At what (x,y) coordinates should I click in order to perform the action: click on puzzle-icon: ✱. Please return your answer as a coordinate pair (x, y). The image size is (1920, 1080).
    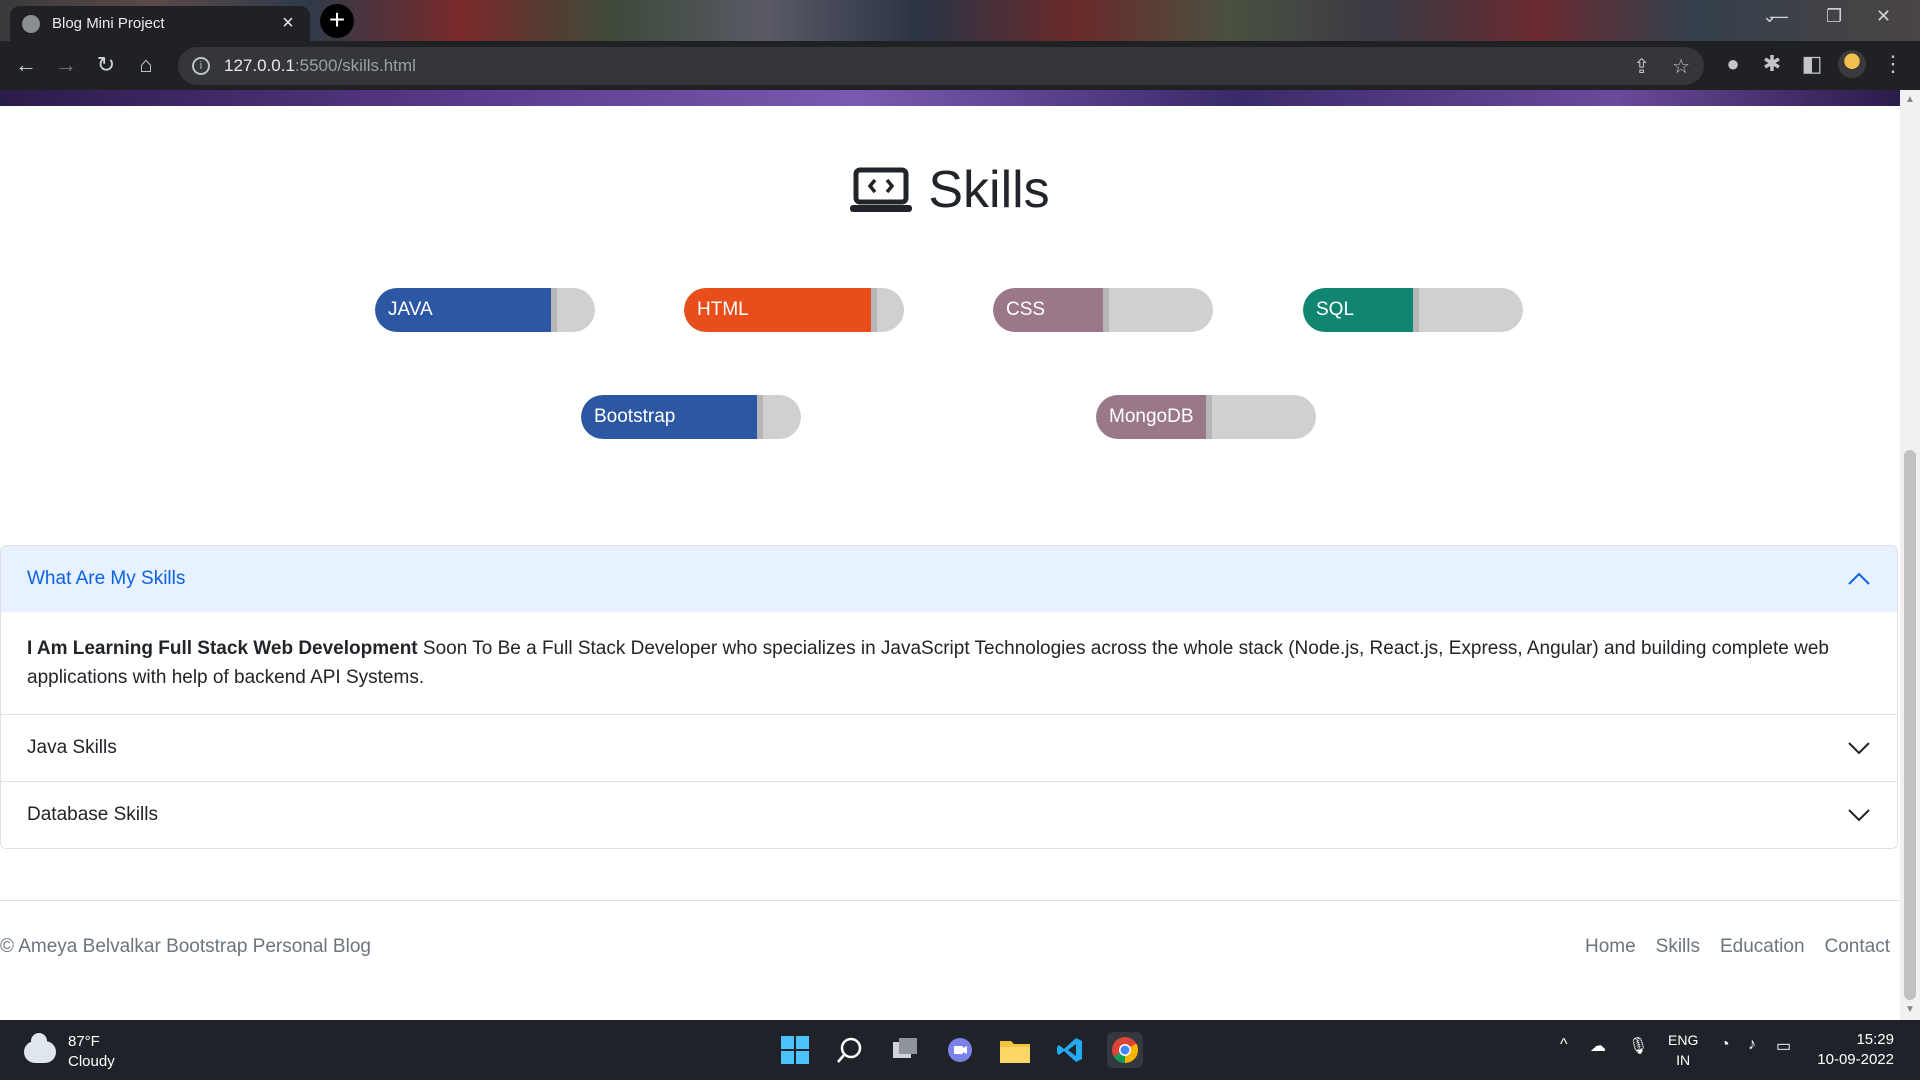
    Looking at the image, I should click on (1772, 64).